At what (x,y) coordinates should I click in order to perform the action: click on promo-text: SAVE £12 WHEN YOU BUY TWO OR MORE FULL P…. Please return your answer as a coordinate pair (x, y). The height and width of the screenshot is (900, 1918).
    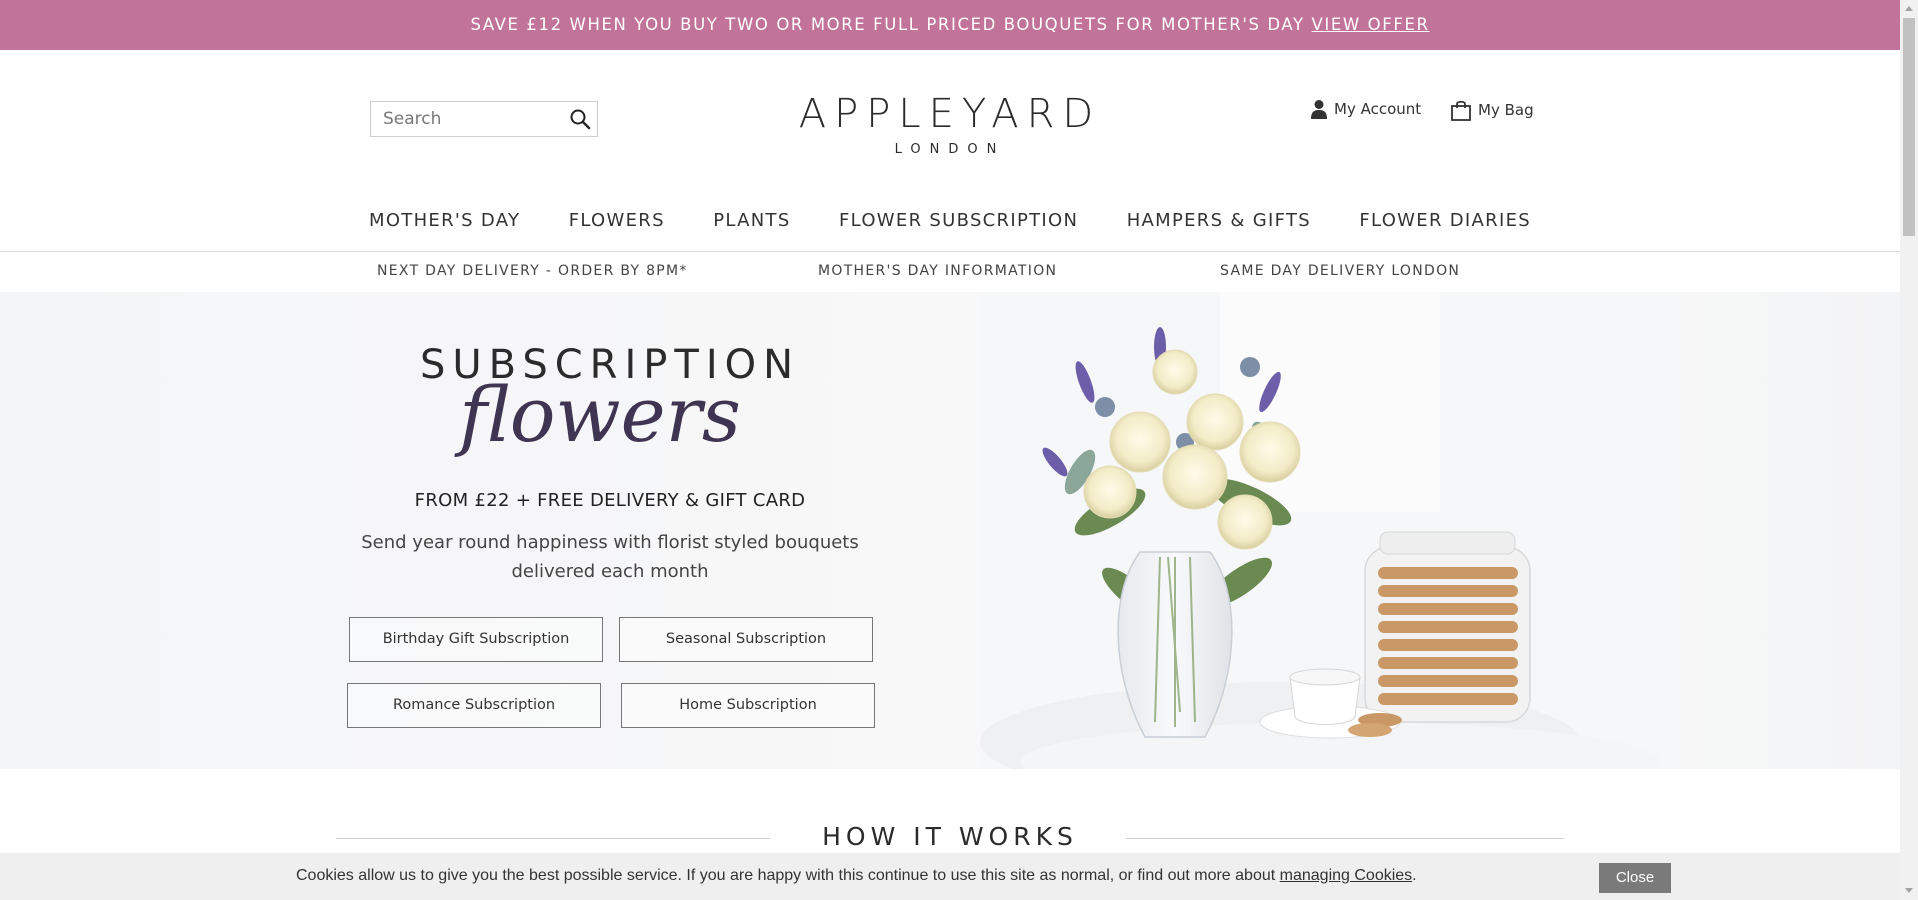
    Looking at the image, I should click on (887, 24).